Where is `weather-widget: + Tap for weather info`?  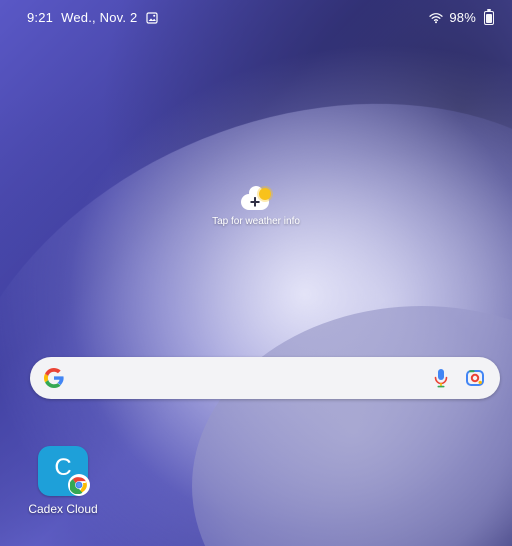 weather-widget: + Tap for weather info is located at coordinates (256, 214).